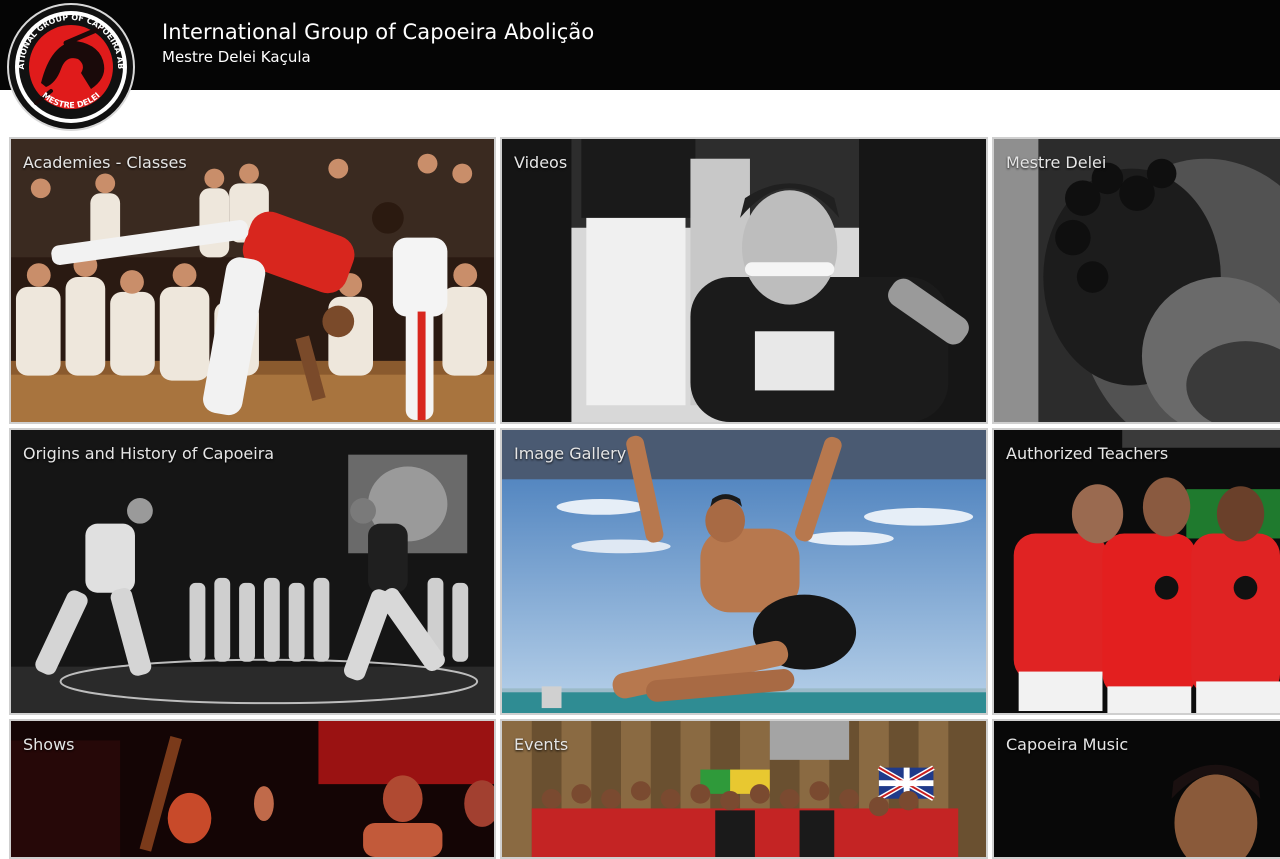 The width and height of the screenshot is (1280, 859). I want to click on tile-label: Videos, so click(541, 162).